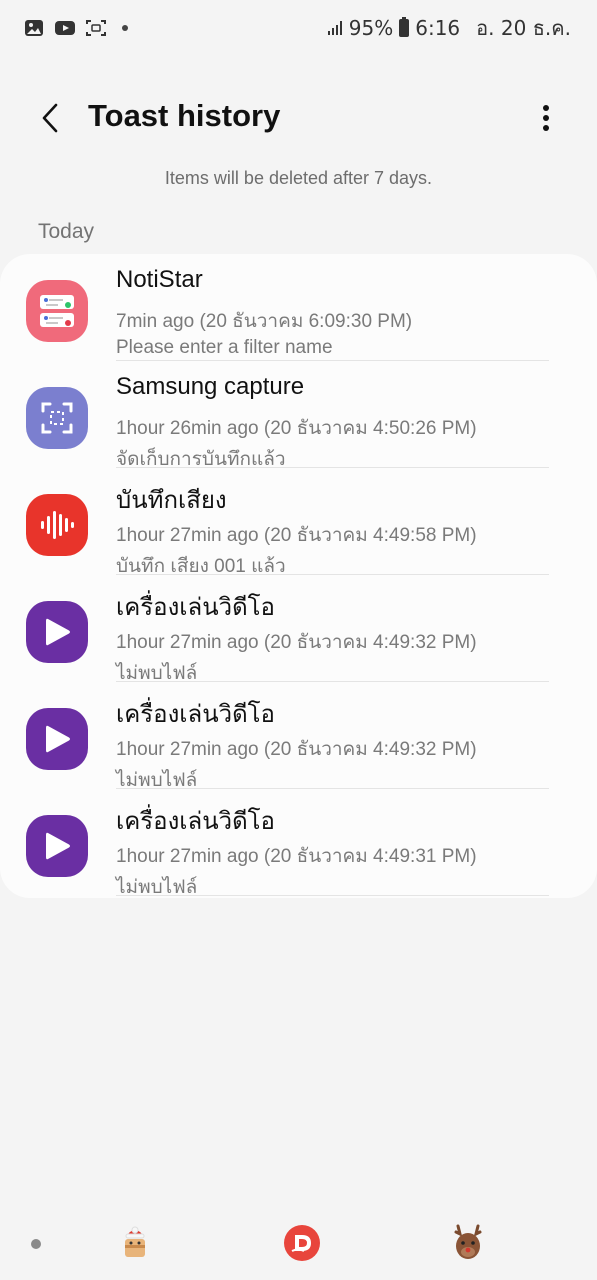 This screenshot has width=597, height=1280. I want to click on samsung-capture-icon, so click(57, 418).